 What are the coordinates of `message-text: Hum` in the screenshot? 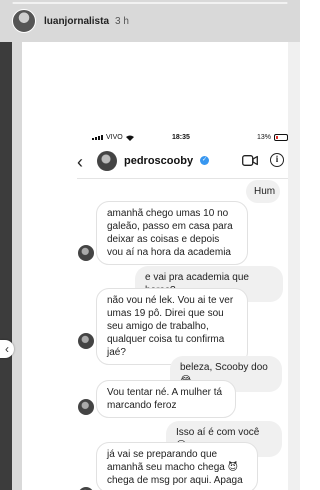 It's located at (265, 191).